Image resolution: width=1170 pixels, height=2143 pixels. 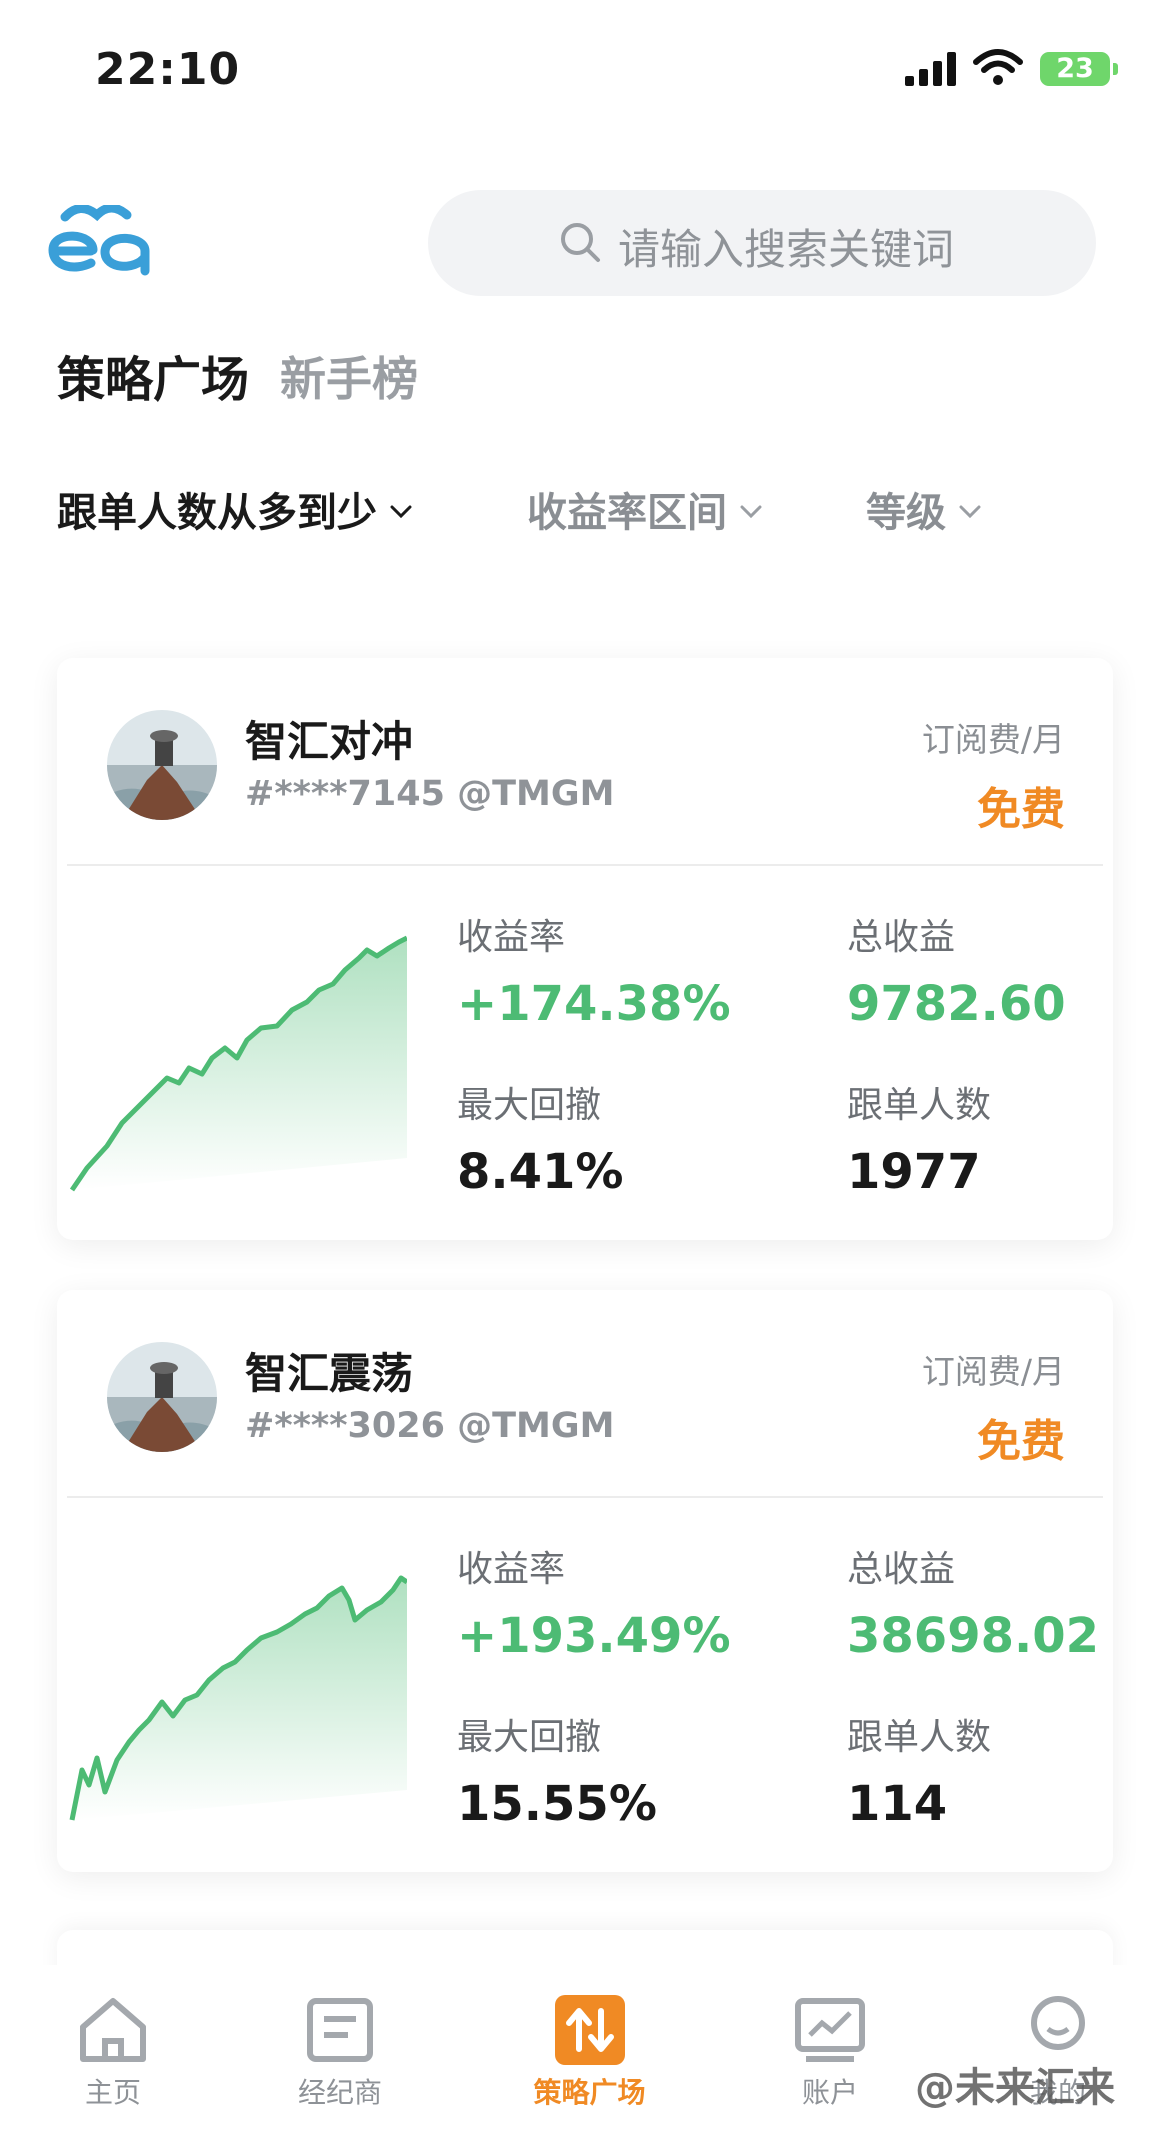 What do you see at coordinates (217, 513) in the screenshot?
I see `filter-label: 跟单人数从多到少` at bounding box center [217, 513].